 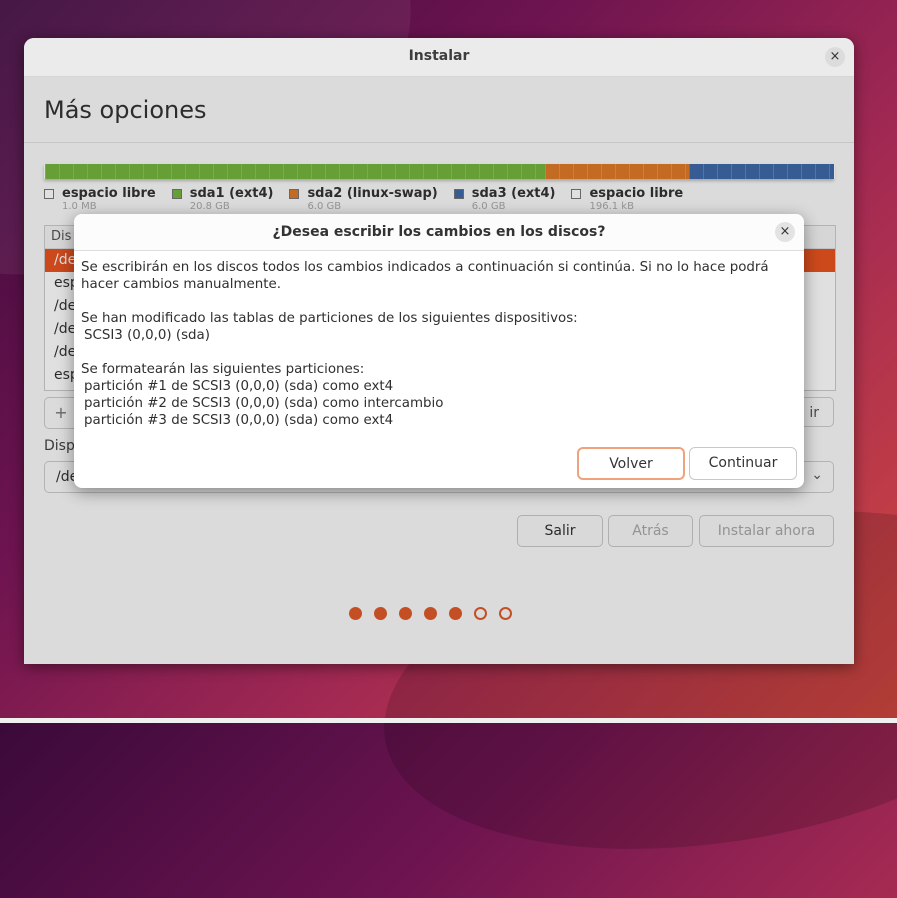 I want to click on partition-bar, so click(x=439, y=171).